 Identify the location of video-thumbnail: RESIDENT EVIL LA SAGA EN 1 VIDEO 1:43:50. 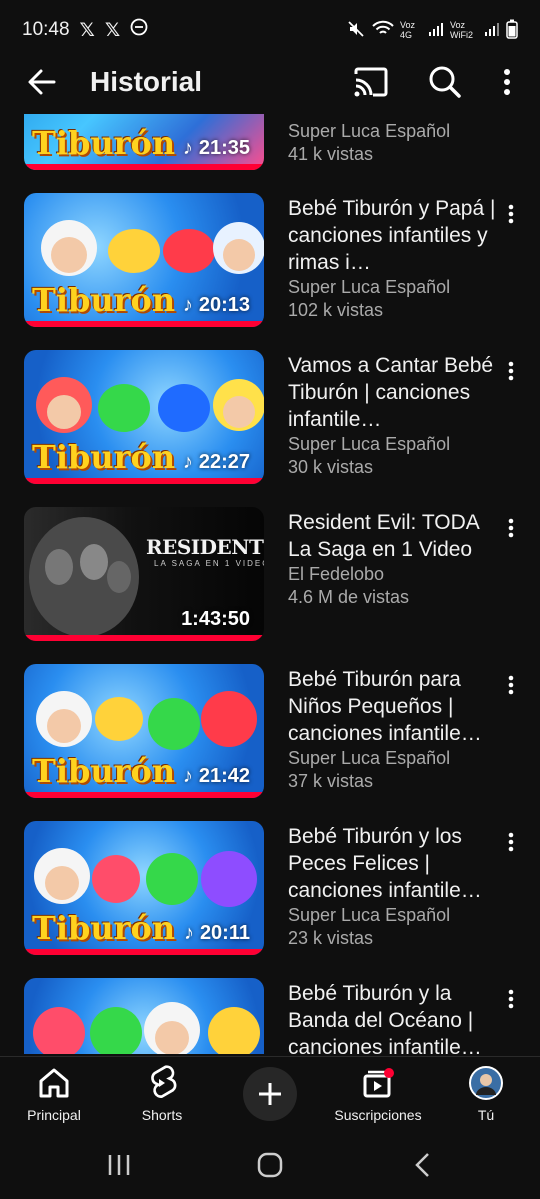
(144, 574).